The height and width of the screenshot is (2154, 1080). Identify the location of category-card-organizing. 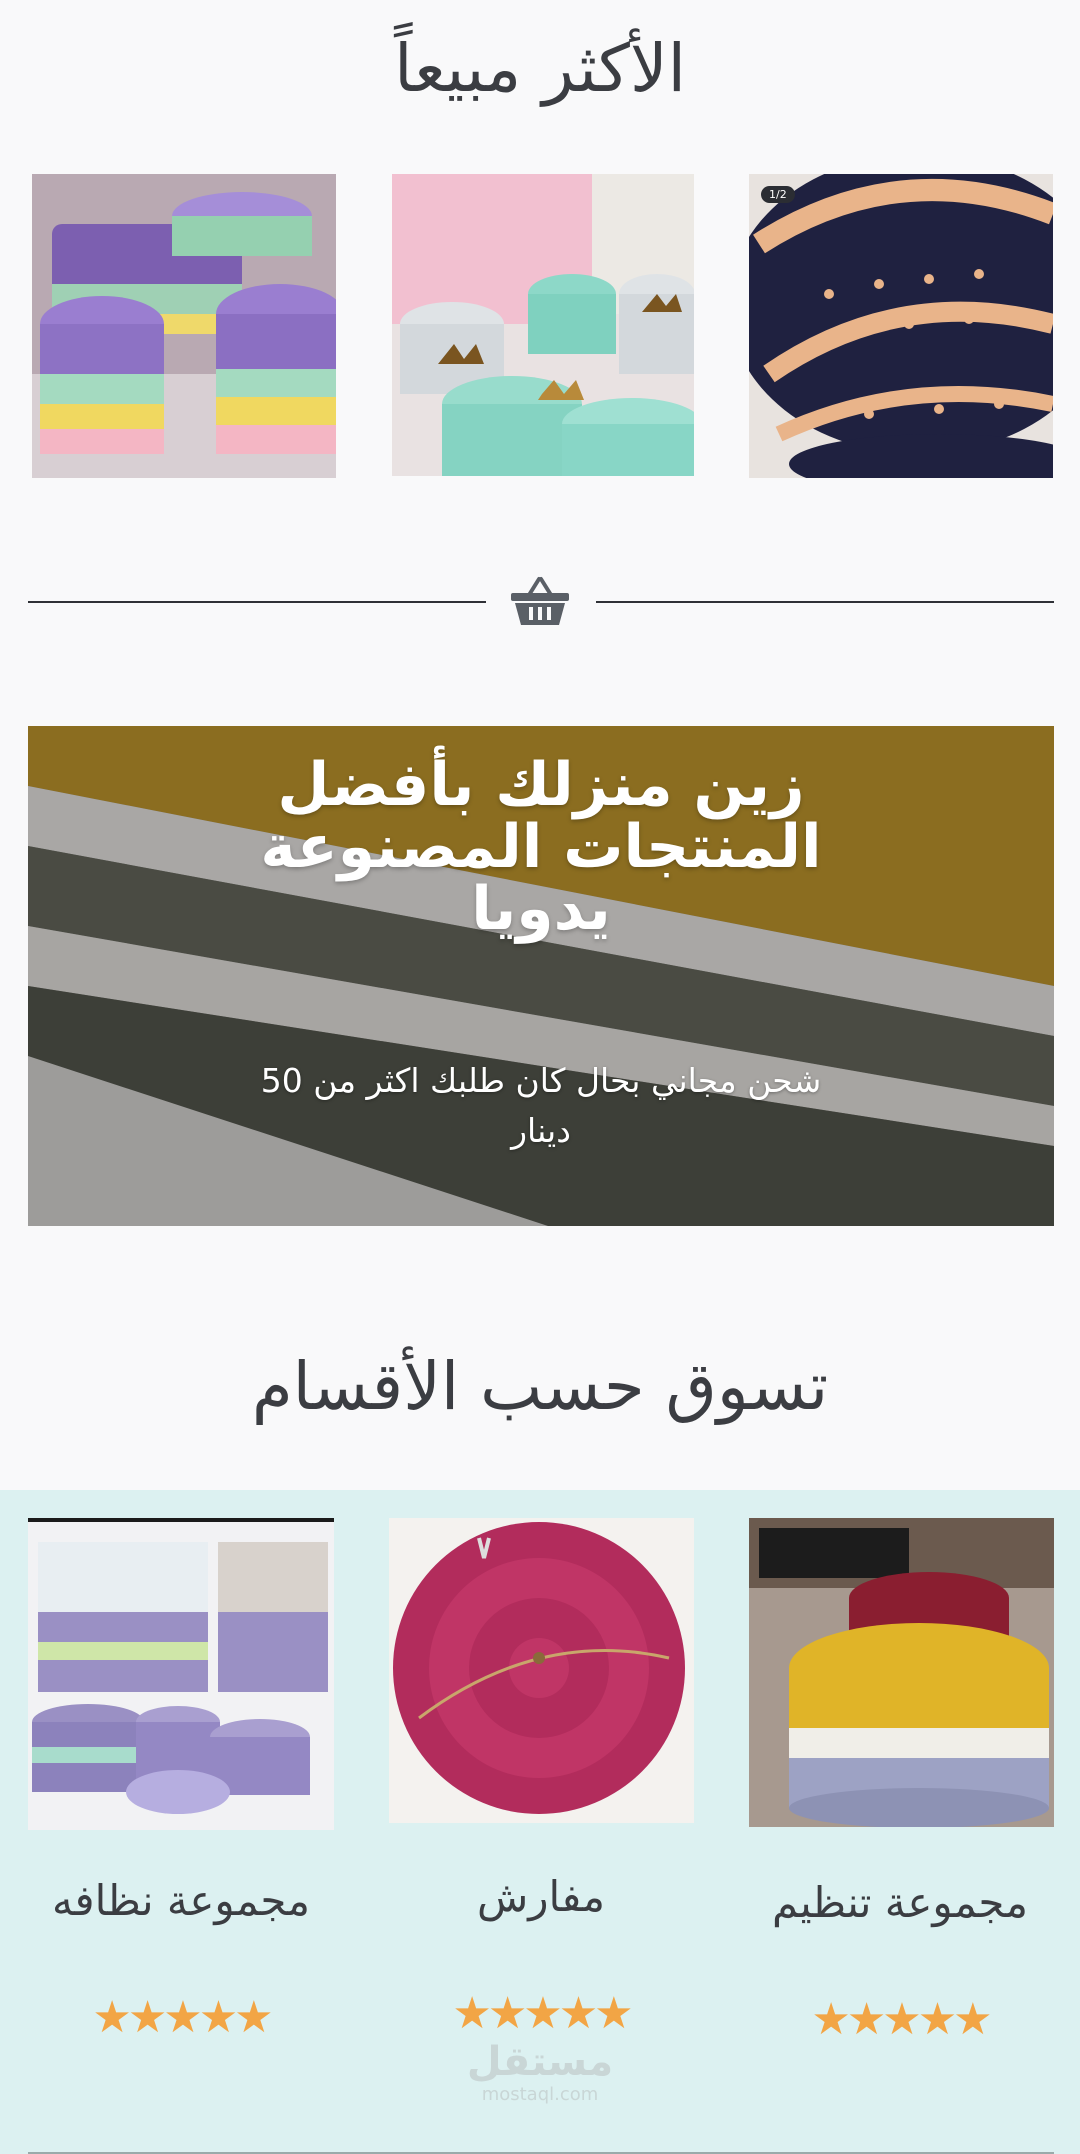
(901, 1672).